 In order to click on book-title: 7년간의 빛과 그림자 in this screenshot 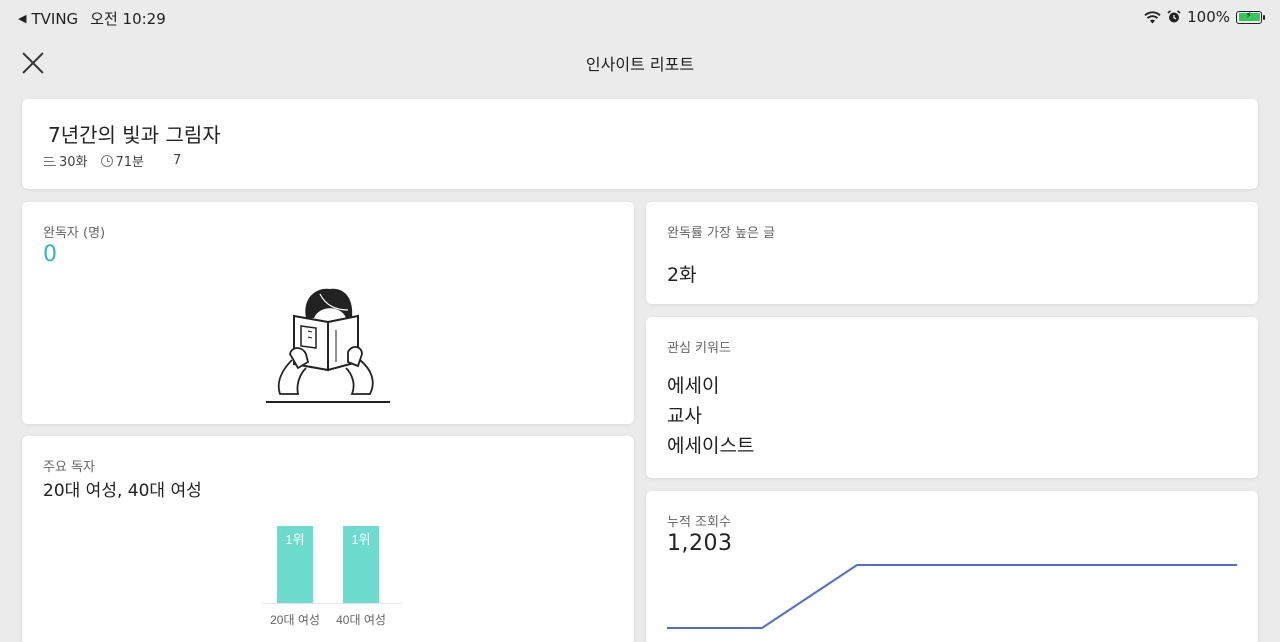, I will do `click(134, 135)`.